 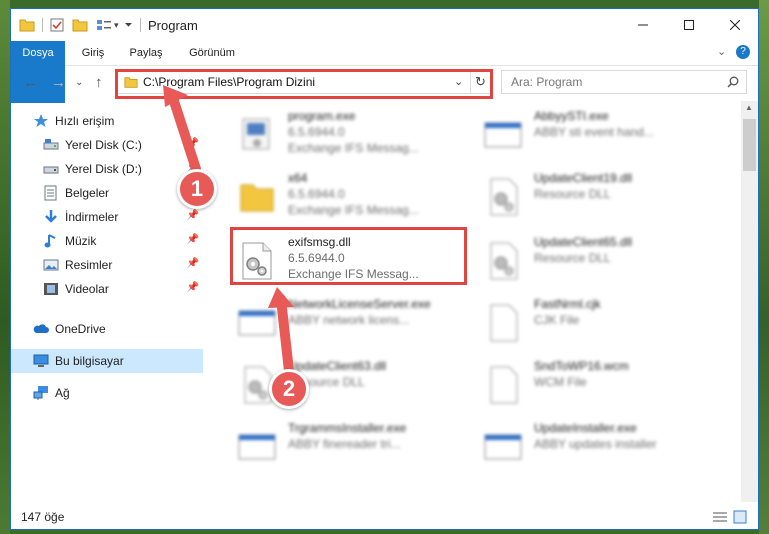 I want to click on desktop-background-left, so click(x=5, y=267).